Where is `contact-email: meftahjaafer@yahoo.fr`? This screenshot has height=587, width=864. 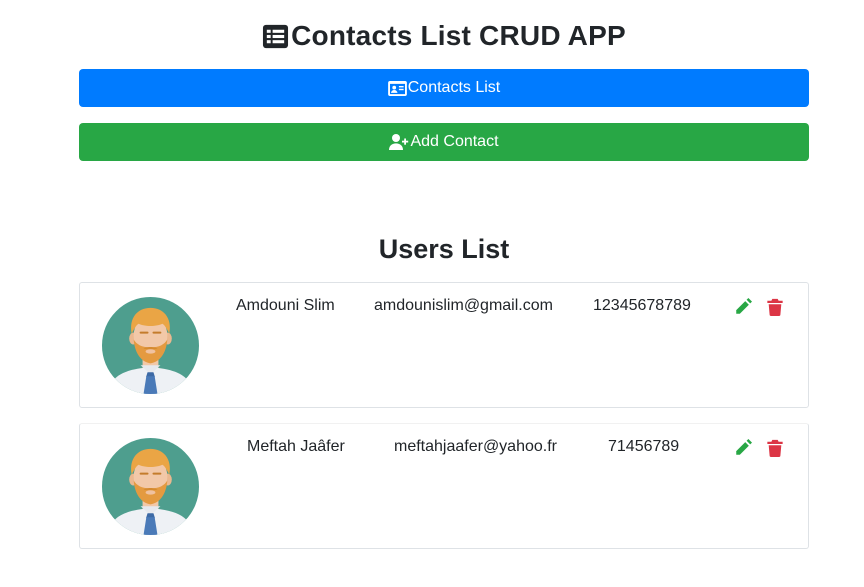
contact-email: meftahjaafer@yahoo.fr is located at coordinates (475, 446).